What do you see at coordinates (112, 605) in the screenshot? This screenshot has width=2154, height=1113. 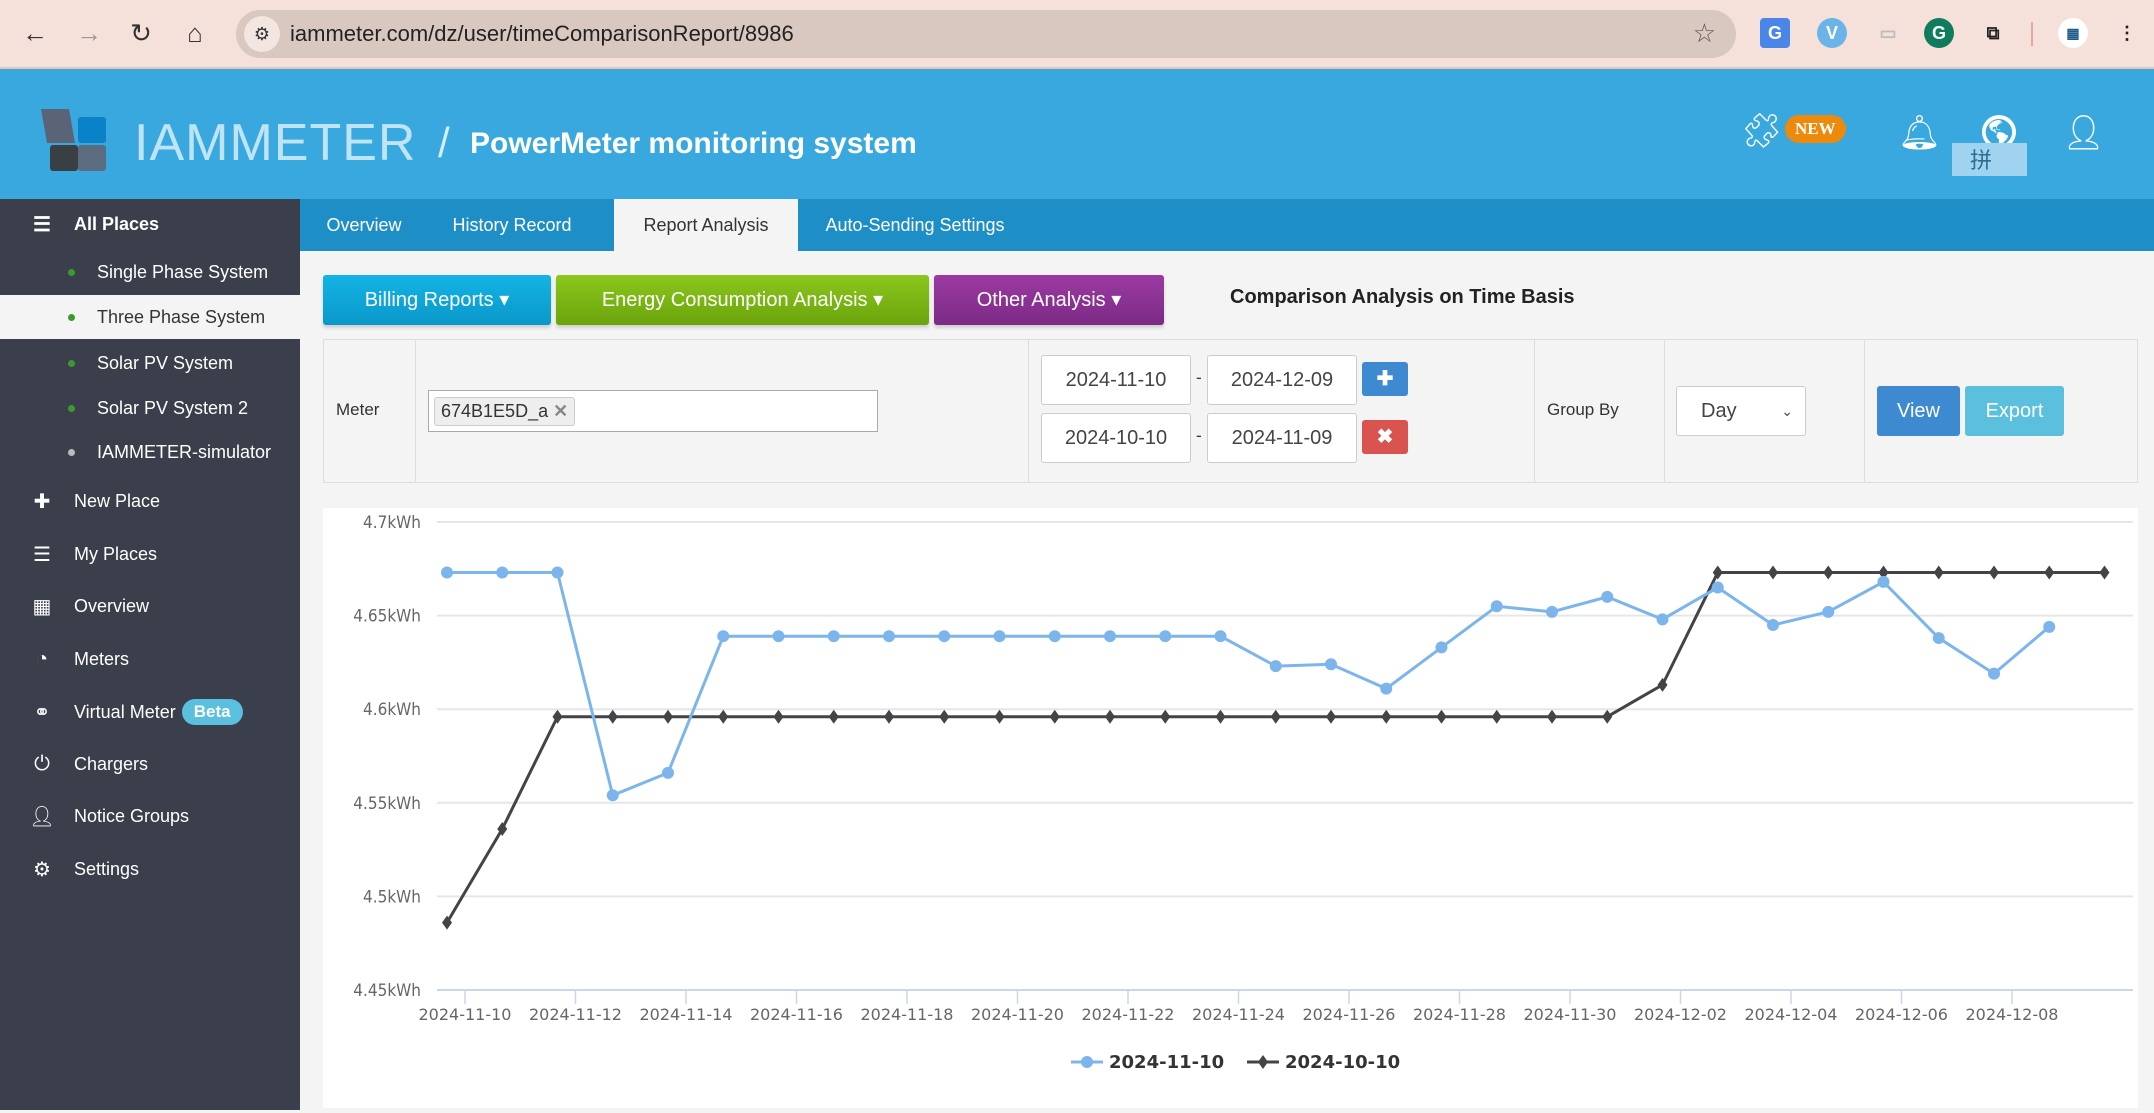 I see `sidebar-item-label: Overview` at bounding box center [112, 605].